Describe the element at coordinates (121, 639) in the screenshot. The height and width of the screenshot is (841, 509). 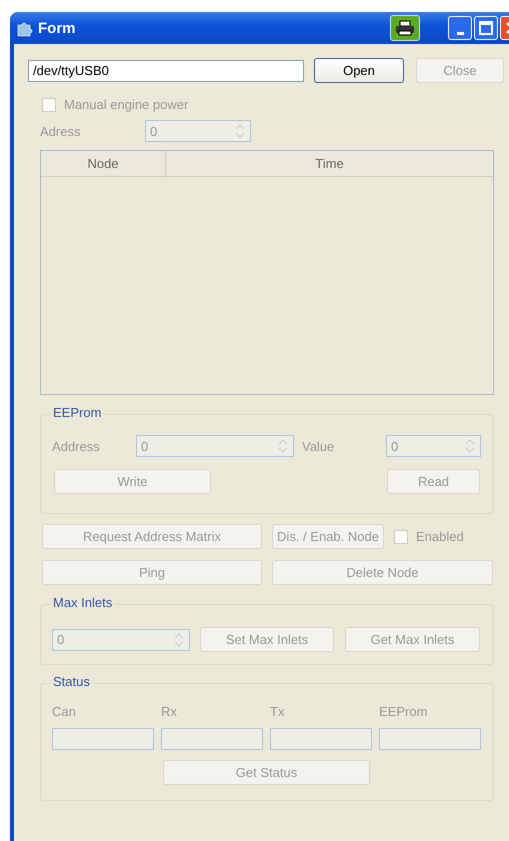
I see `max-inlets-spinbox: 0` at that location.